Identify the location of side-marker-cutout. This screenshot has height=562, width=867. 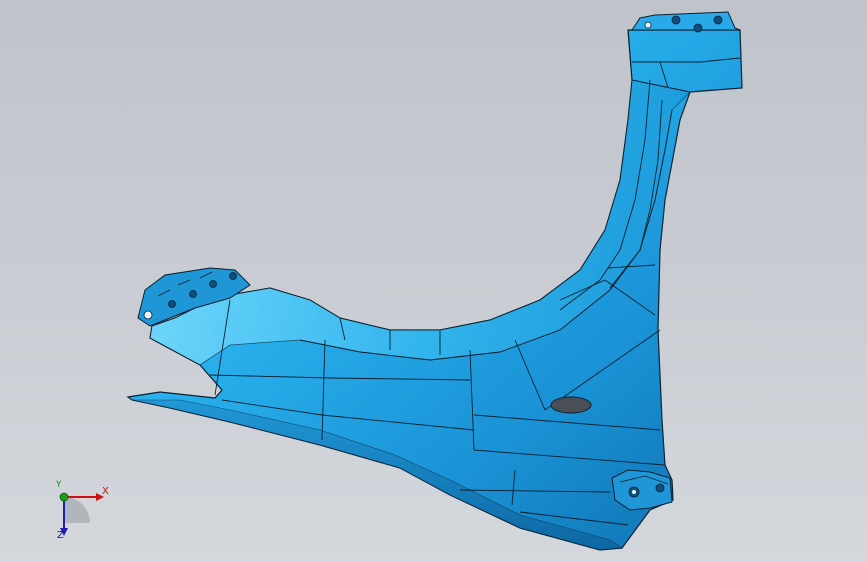
(571, 405).